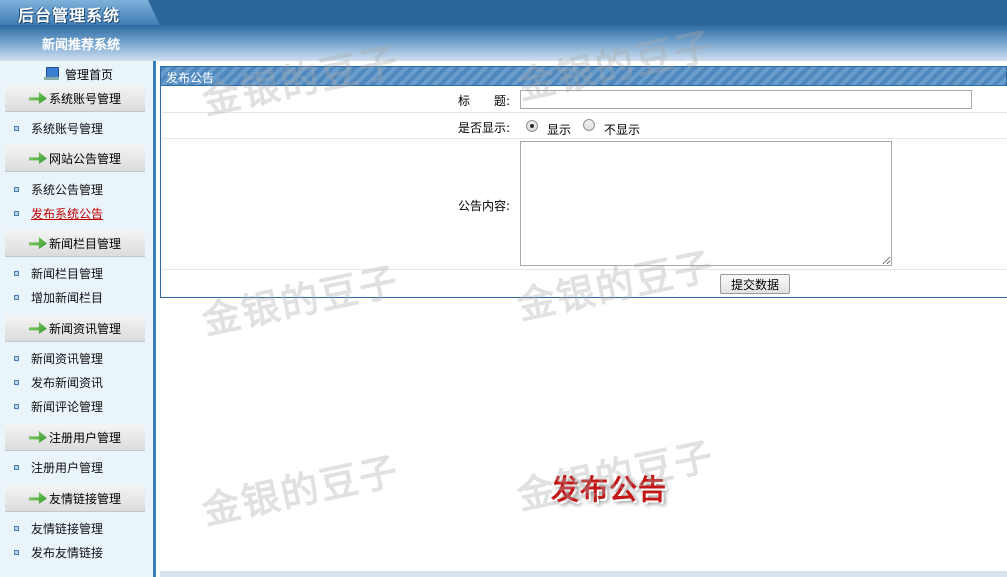 The width and height of the screenshot is (1007, 577). What do you see at coordinates (622, 130) in the screenshot?
I see `radio-hide-label: 不显示` at bounding box center [622, 130].